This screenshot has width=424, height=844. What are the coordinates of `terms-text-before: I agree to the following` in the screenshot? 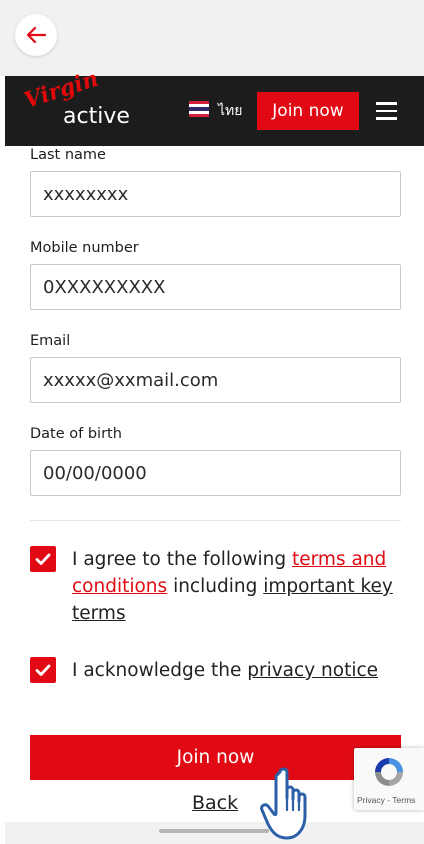 It's located at (182, 559).